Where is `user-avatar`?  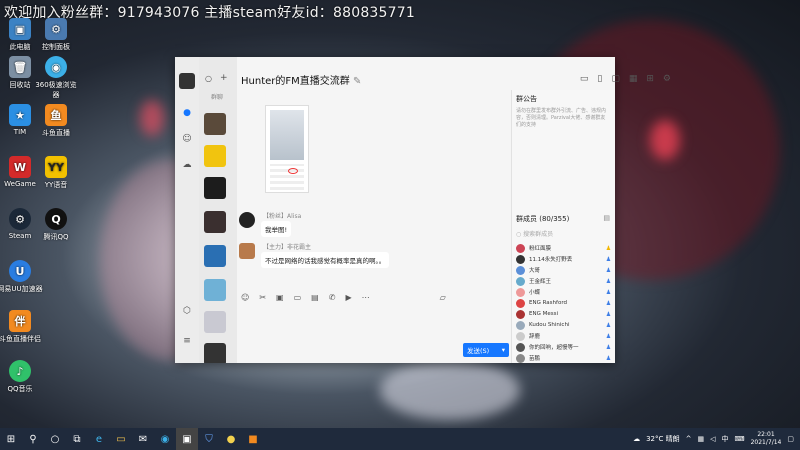 user-avatar is located at coordinates (187, 81).